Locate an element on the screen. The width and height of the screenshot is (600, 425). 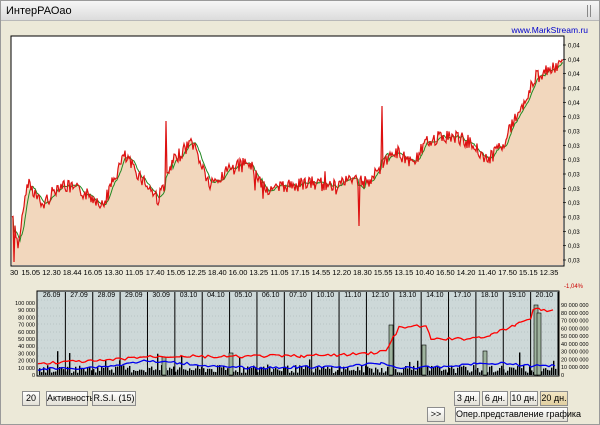
scroll-forward-button: >> is located at coordinates (436, 414).